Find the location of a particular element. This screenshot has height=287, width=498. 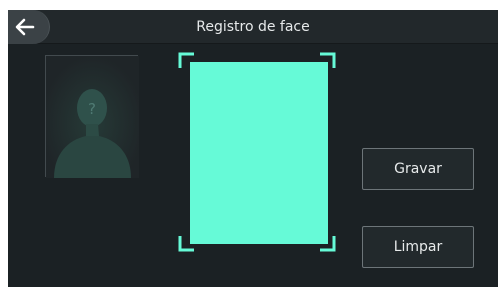

save-button: Gravar is located at coordinates (418, 169).